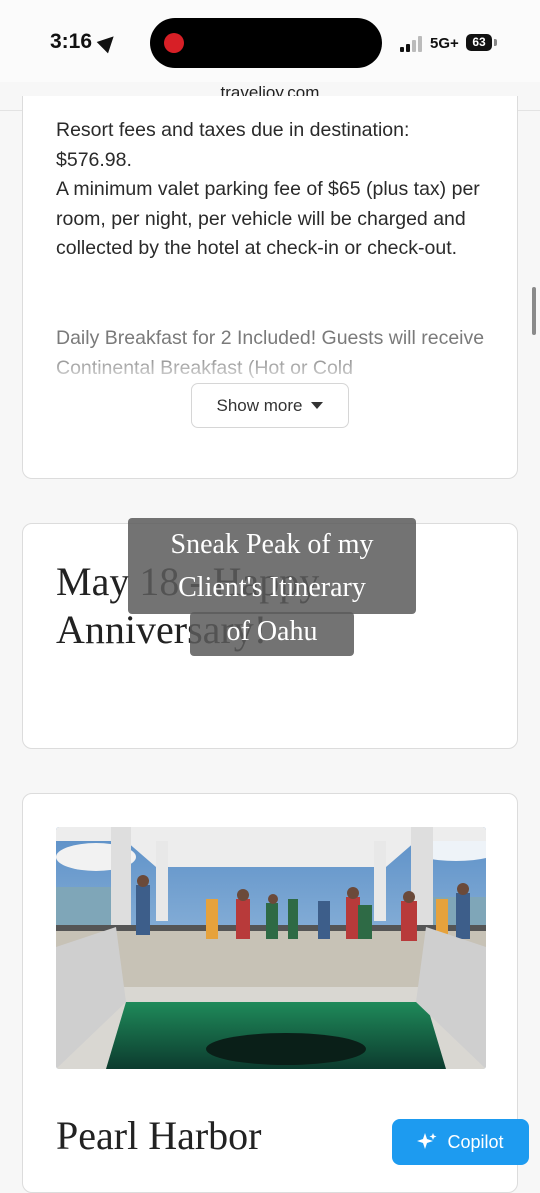  I want to click on location-arrow-icon, so click(108, 42).